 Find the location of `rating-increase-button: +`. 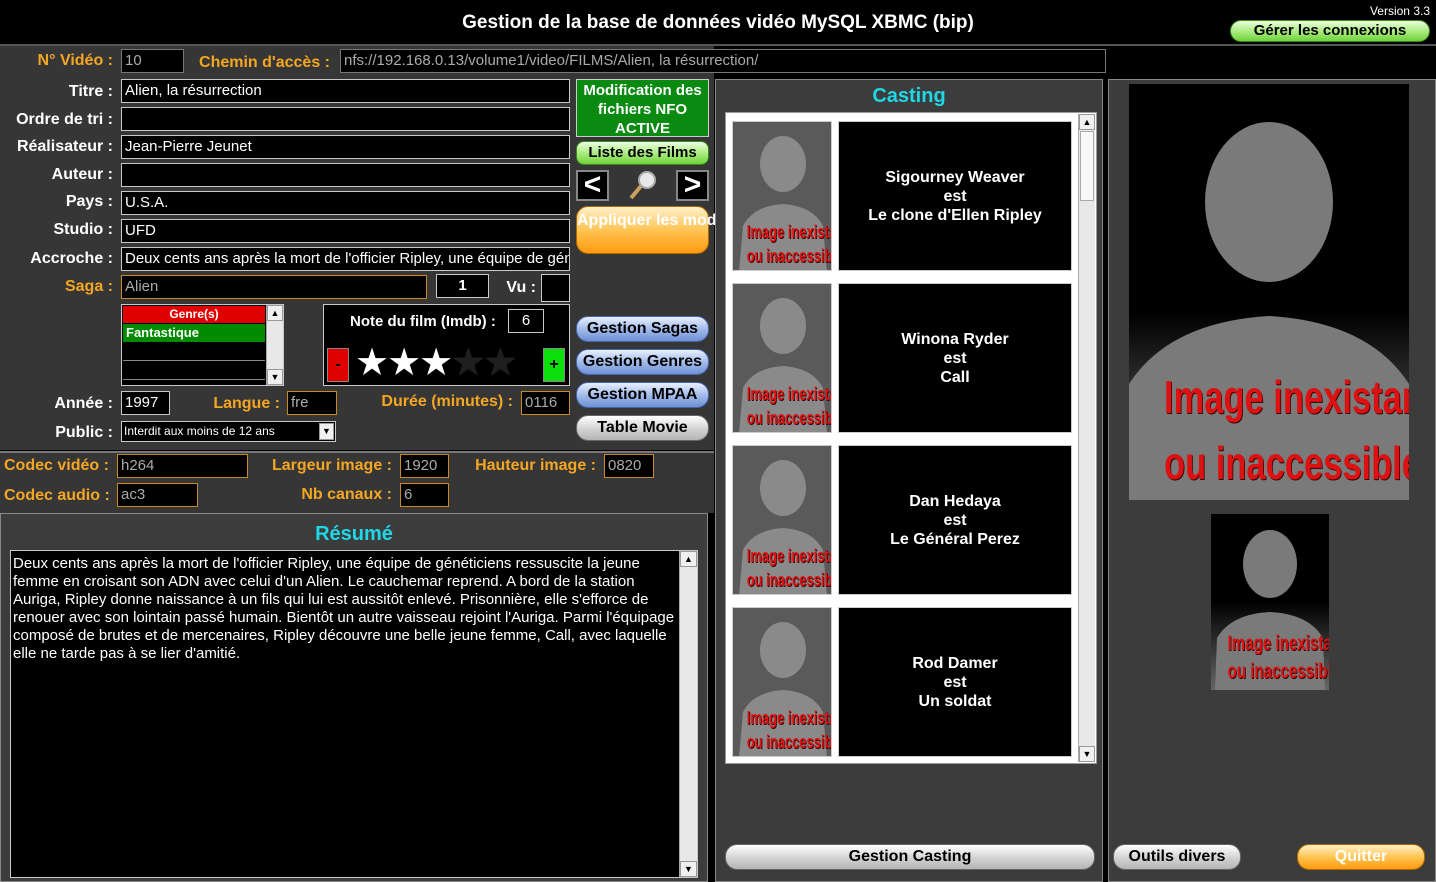

rating-increase-button: + is located at coordinates (554, 365).